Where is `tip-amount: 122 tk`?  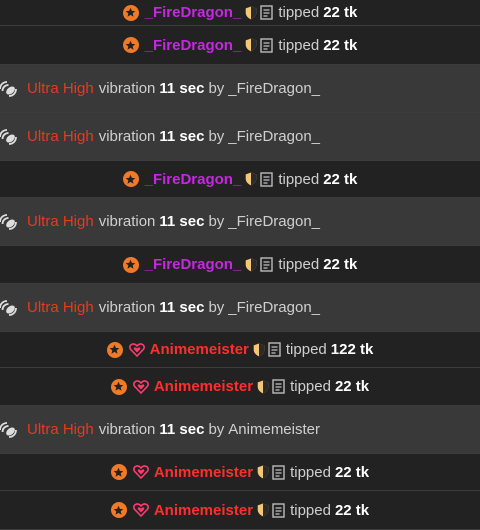
tip-amount: 122 tk is located at coordinates (352, 349).